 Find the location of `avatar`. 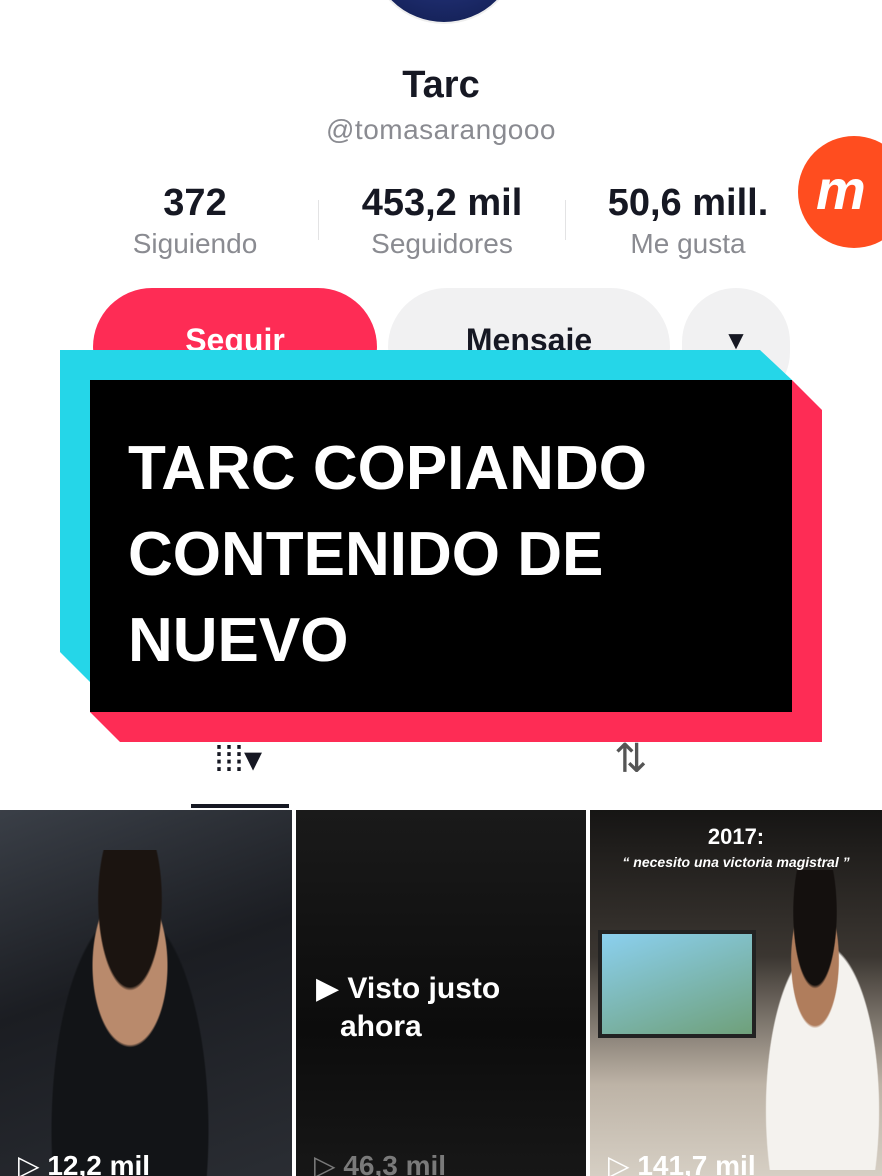

avatar is located at coordinates (444, 12).